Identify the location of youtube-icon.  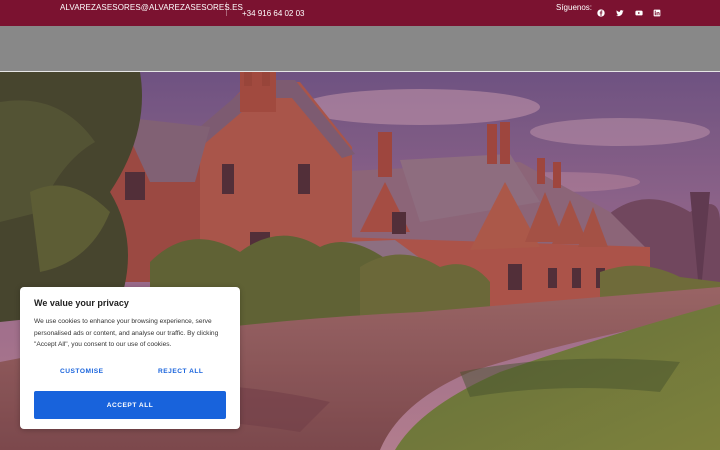
(639, 13).